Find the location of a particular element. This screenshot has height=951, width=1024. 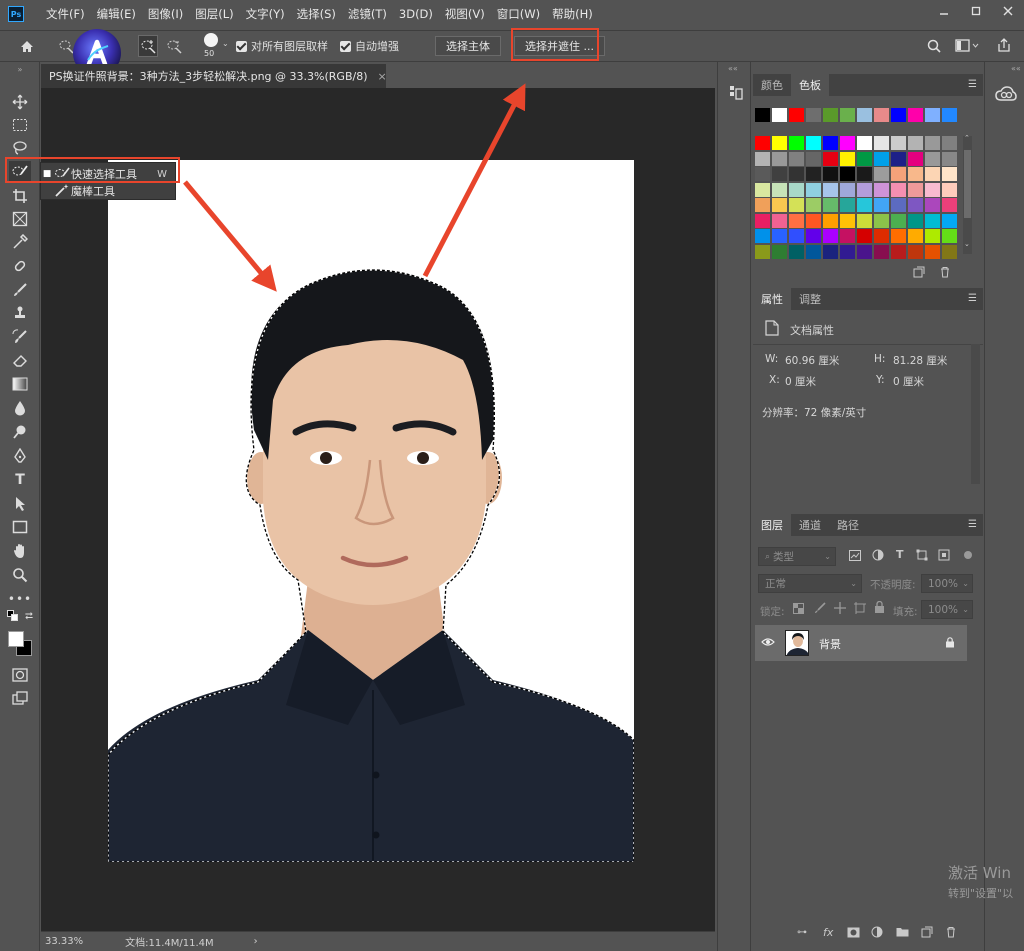

more-tools-icon: ••• is located at coordinates (19, 599).